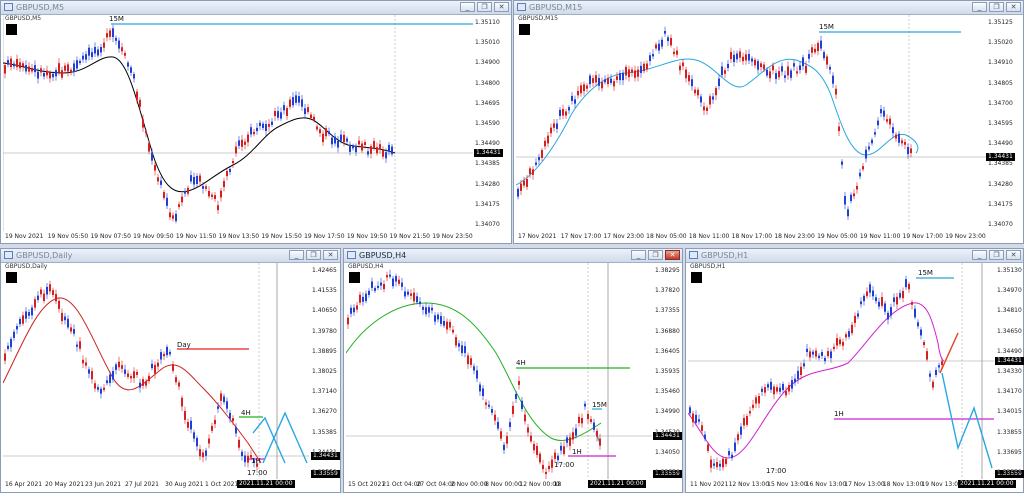  I want to click on window-titlebar: GBPUSD,M5 _ ❐ ✕, so click(256, 8).